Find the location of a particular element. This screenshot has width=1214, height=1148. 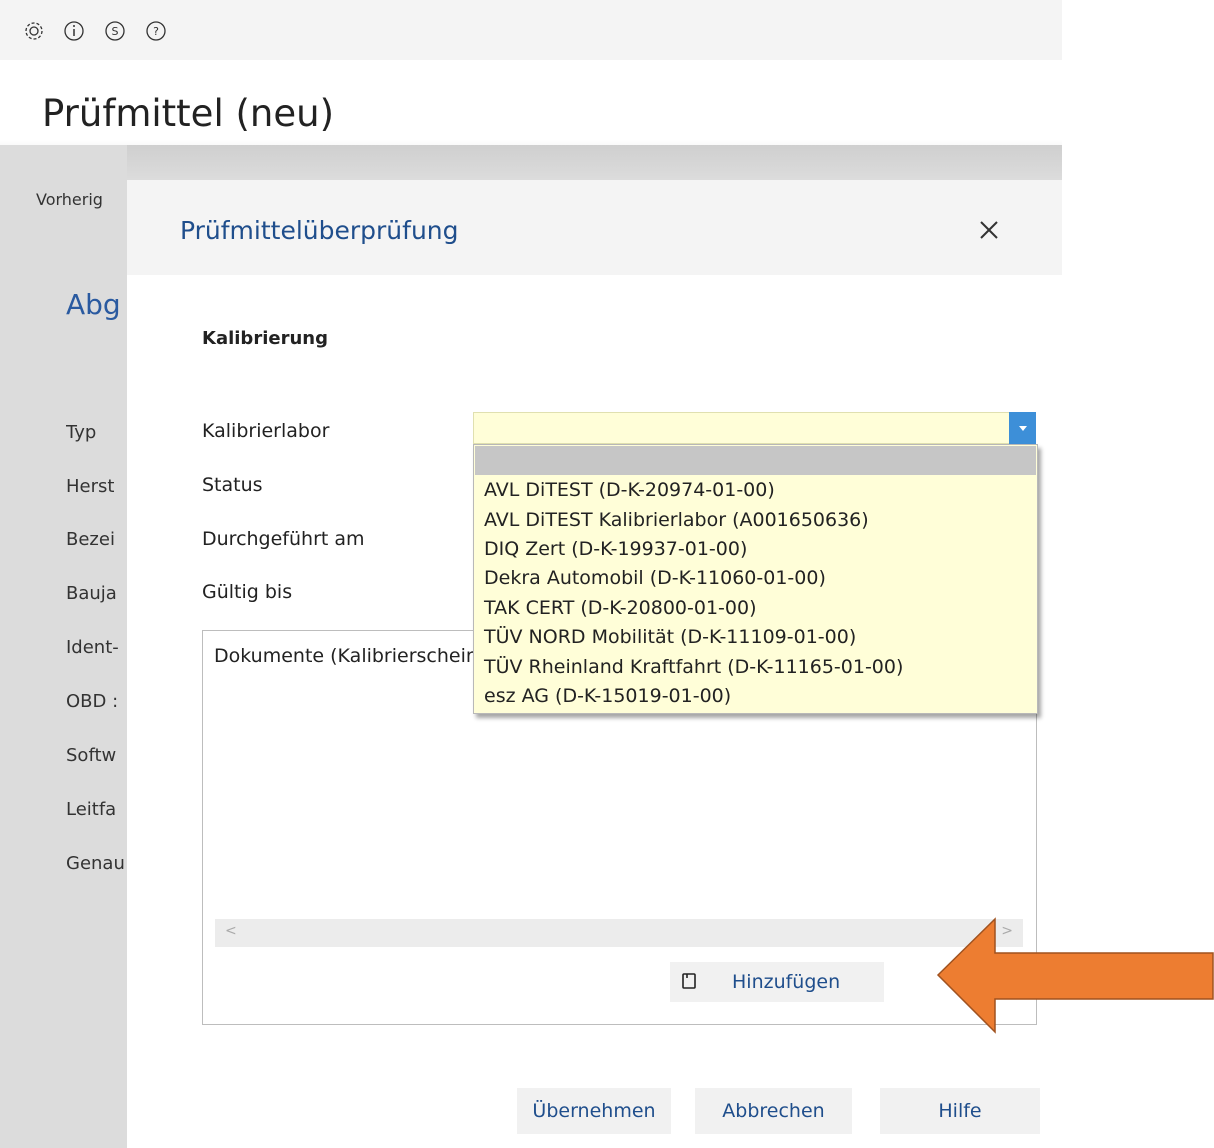

close-icon is located at coordinates (989, 230).